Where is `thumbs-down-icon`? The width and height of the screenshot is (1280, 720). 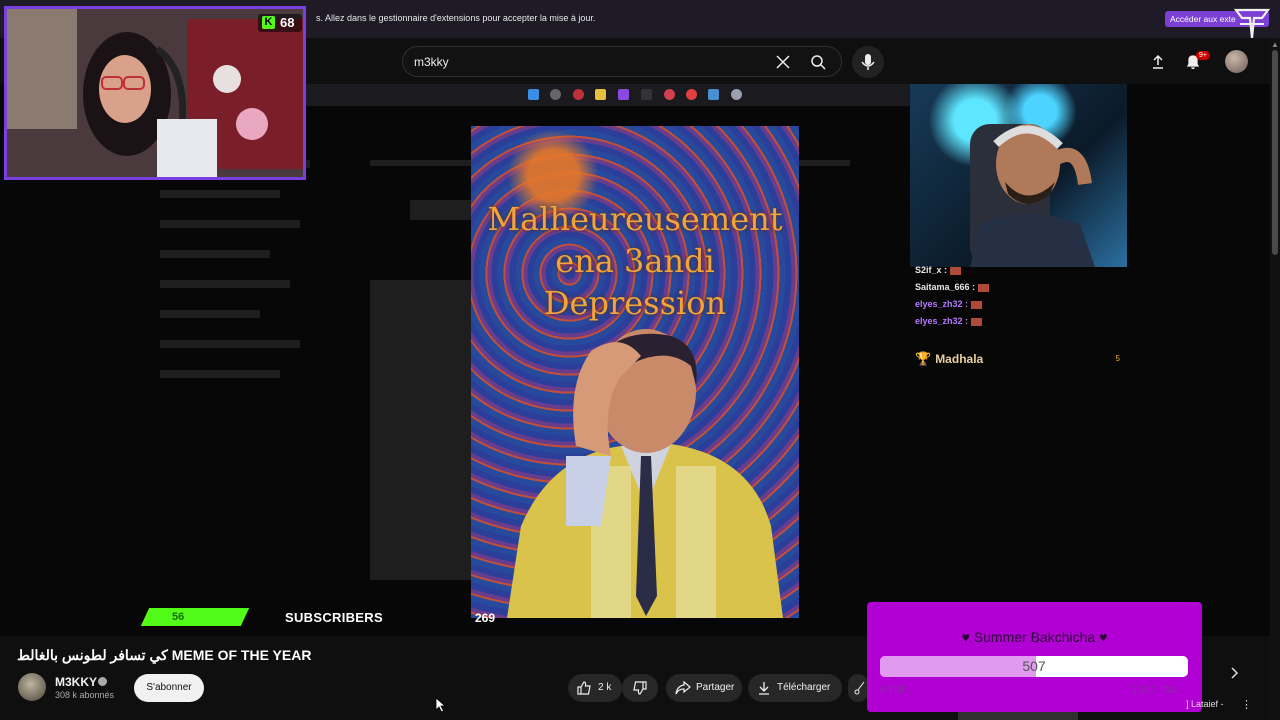 thumbs-down-icon is located at coordinates (640, 688).